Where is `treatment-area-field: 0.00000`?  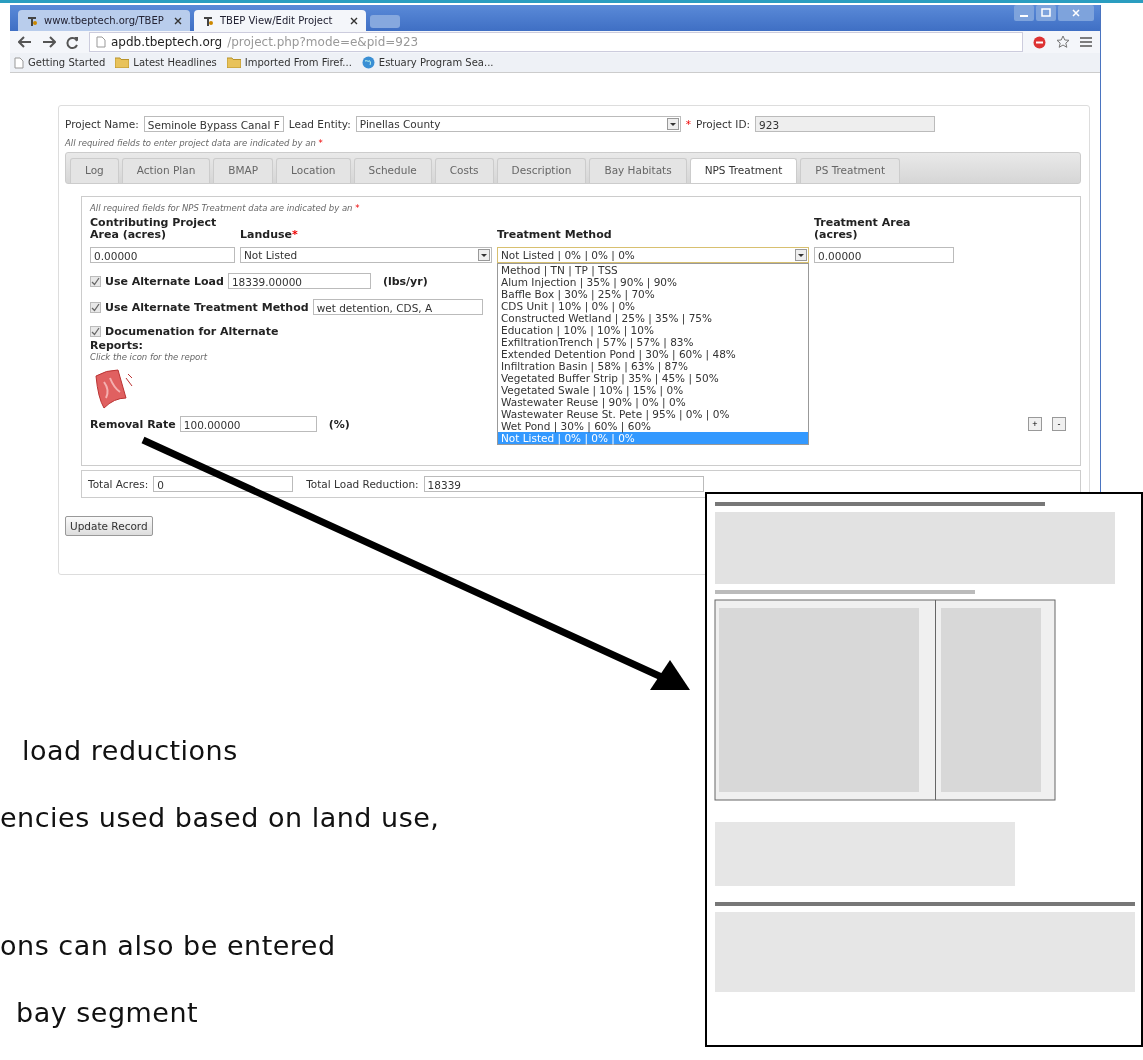 treatment-area-field: 0.00000 is located at coordinates (884, 255).